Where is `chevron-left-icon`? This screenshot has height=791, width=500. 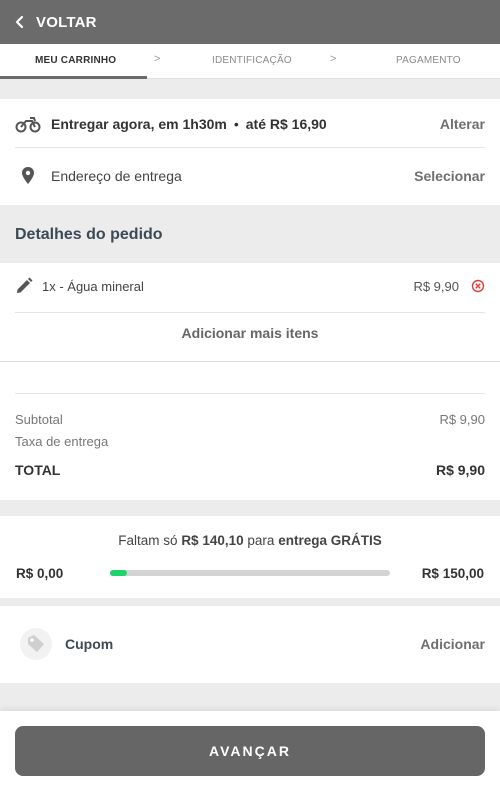 chevron-left-icon is located at coordinates (19, 22).